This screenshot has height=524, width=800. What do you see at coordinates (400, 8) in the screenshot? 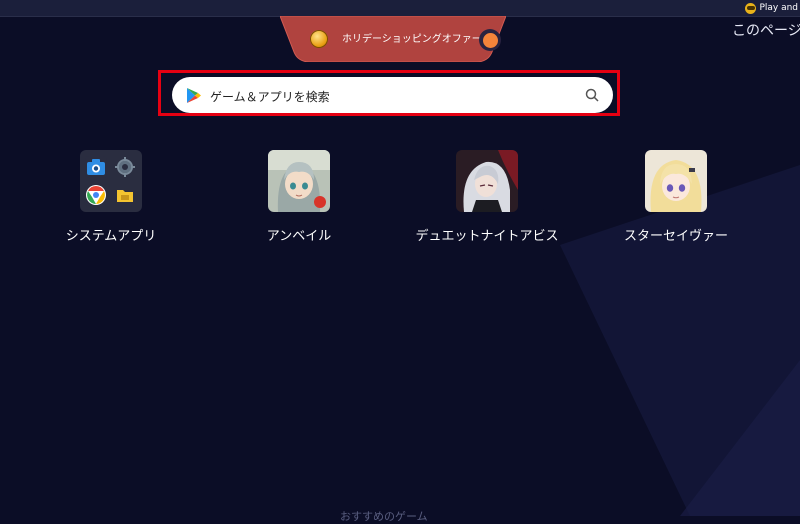
I see `top-bar: Play and` at bounding box center [400, 8].